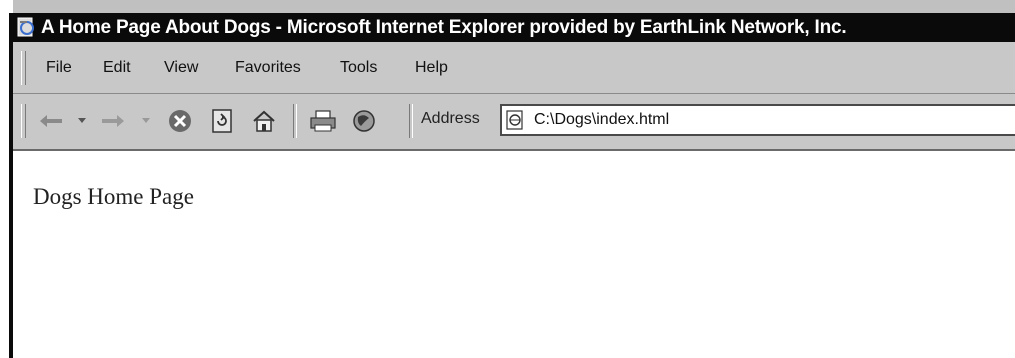 The height and width of the screenshot is (358, 1015). I want to click on address-separator, so click(411, 121).